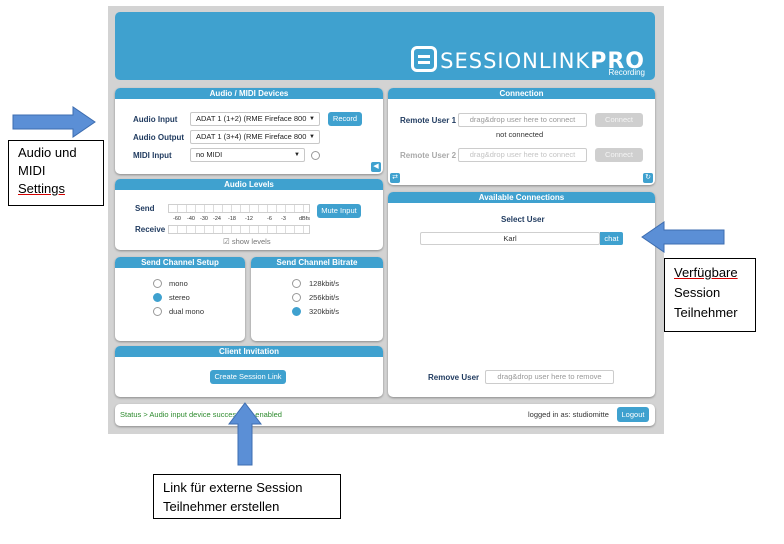  I want to click on connect-button-1: Connect, so click(619, 120).